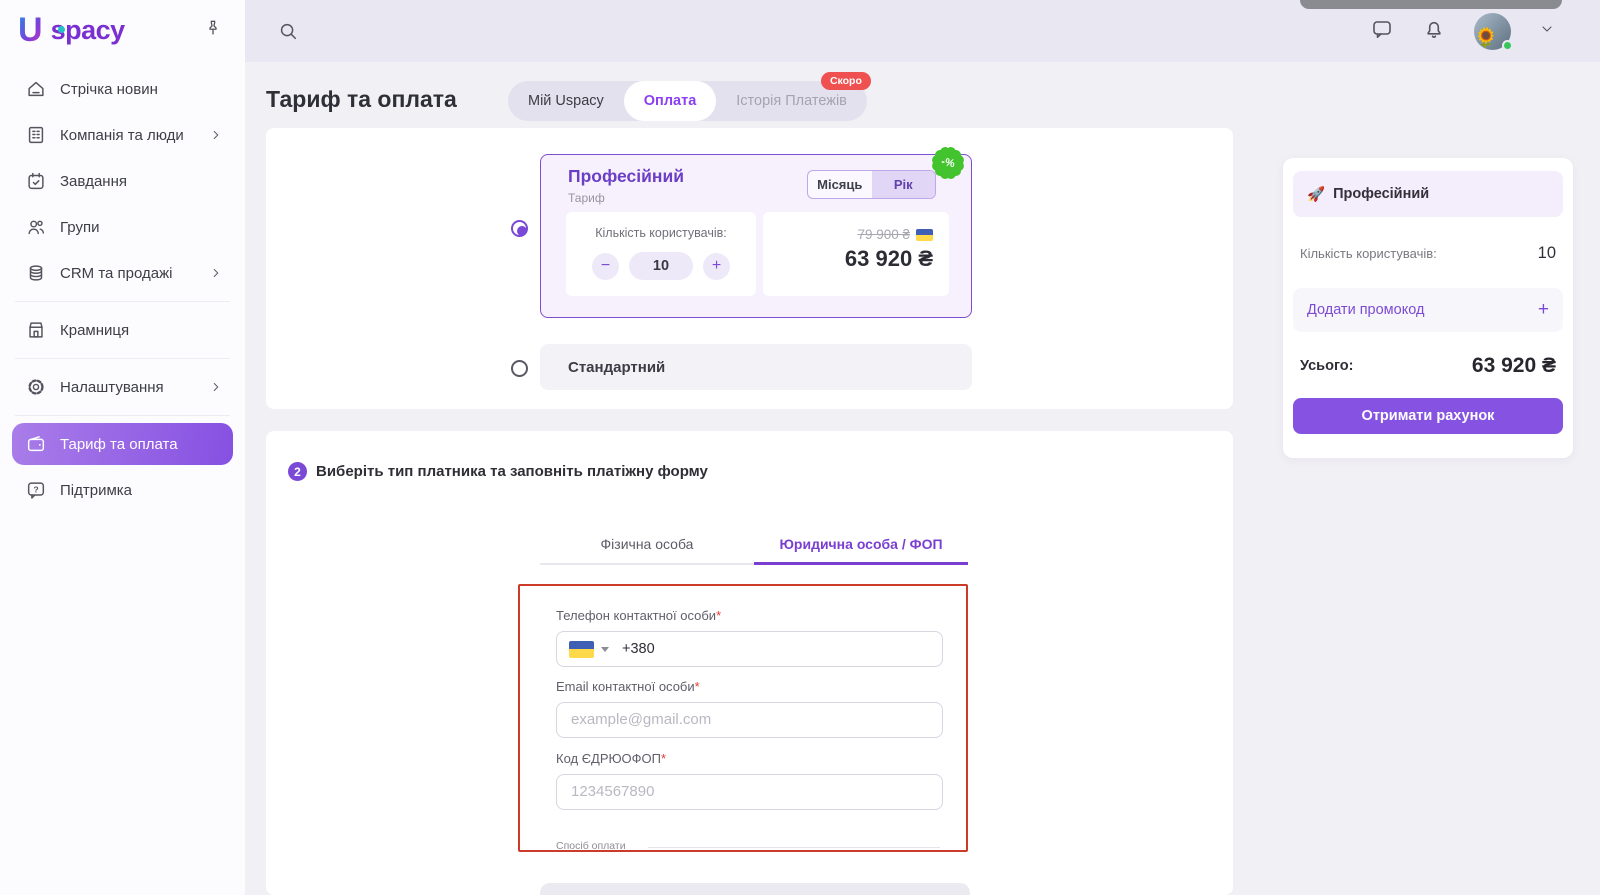  Describe the element at coordinates (903, 184) in the screenshot. I see `toggle-year: Рік` at that location.